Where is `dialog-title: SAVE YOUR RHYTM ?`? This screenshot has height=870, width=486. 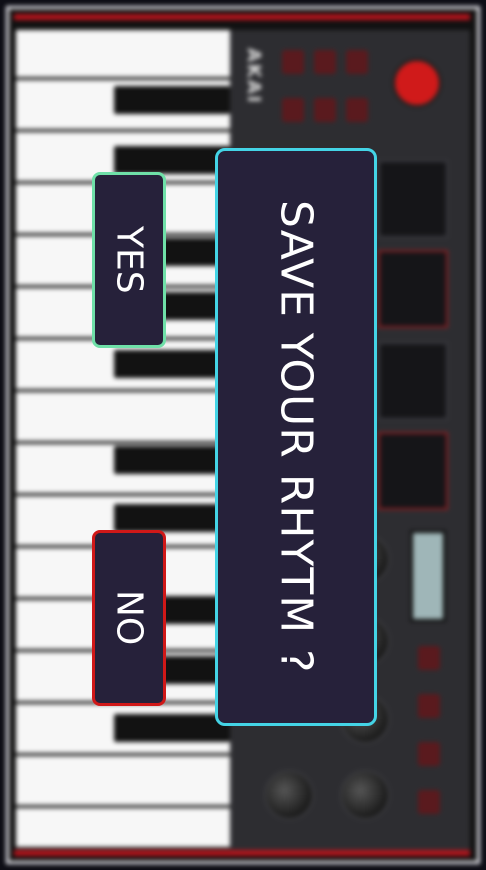 dialog-title: SAVE YOUR RHYTM ? is located at coordinates (296, 437).